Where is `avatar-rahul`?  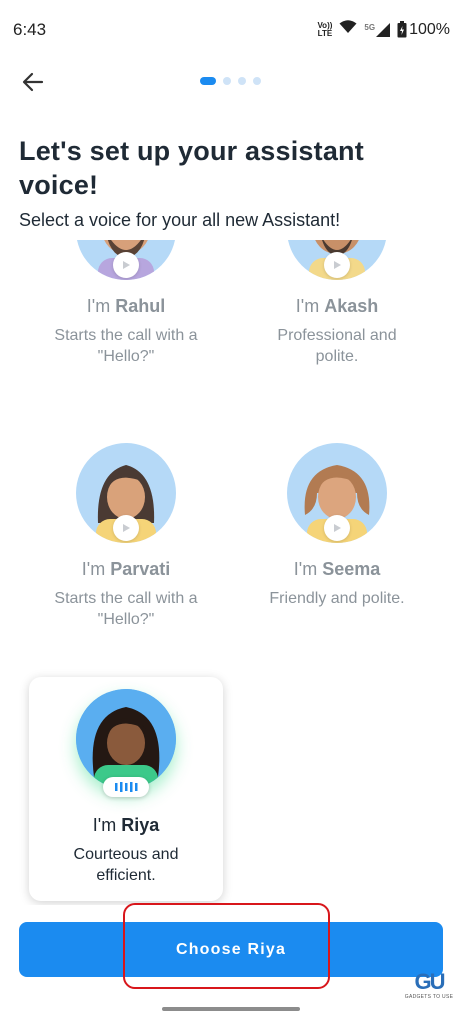
avatar-rahul is located at coordinates (126, 260).